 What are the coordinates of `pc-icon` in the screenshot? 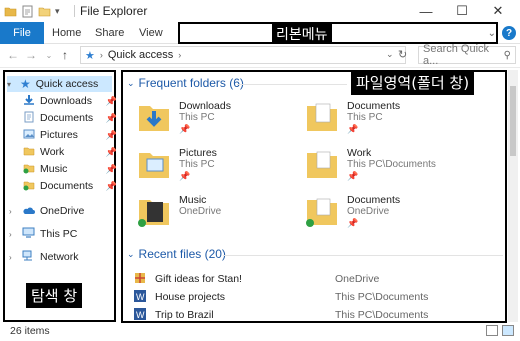 It's located at (28, 234).